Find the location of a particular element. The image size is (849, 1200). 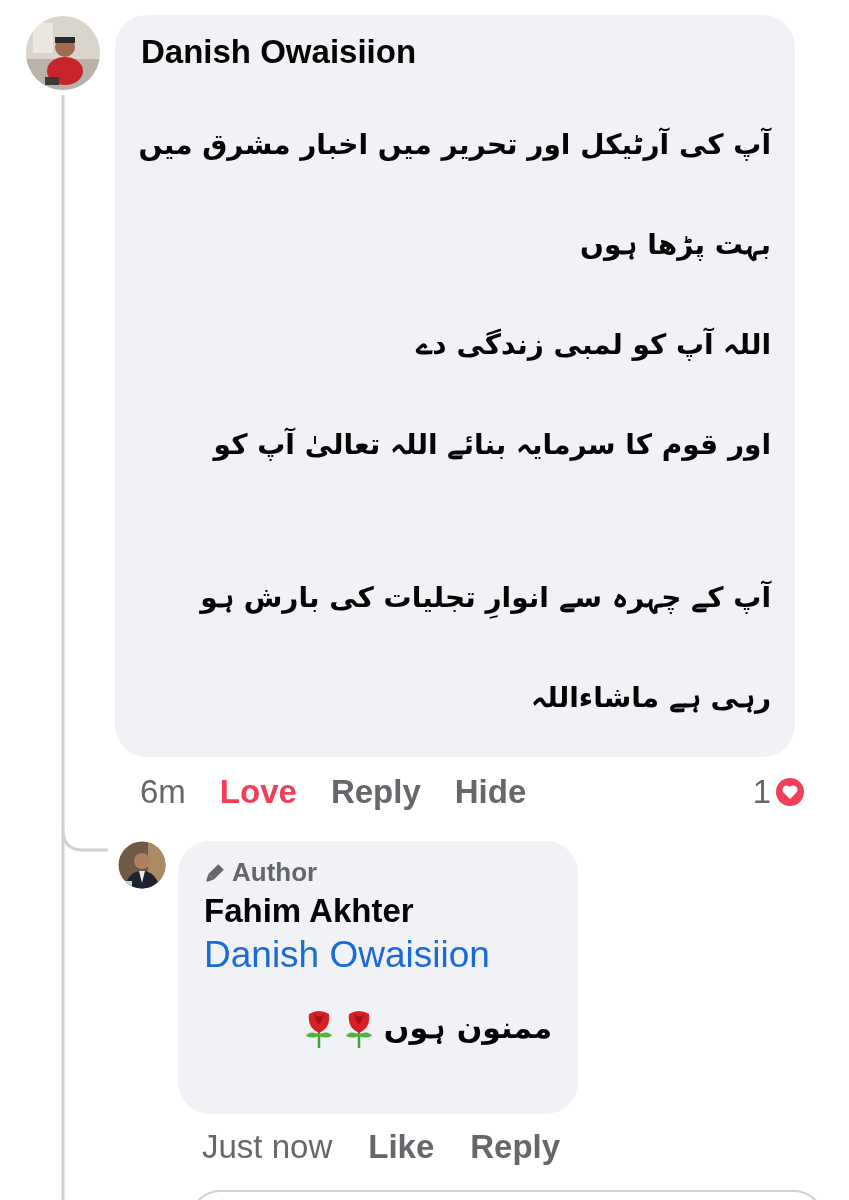

reply-text: ممنون ہوں is located at coordinates (467, 1028).